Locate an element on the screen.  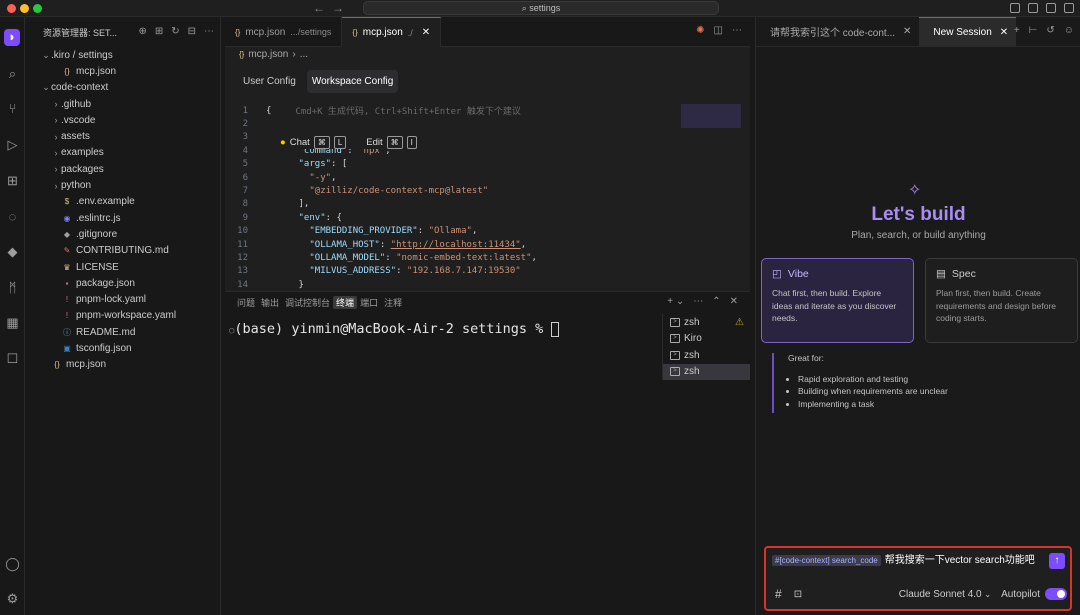
panel-tab: 输出 is located at coordinates (270, 302).